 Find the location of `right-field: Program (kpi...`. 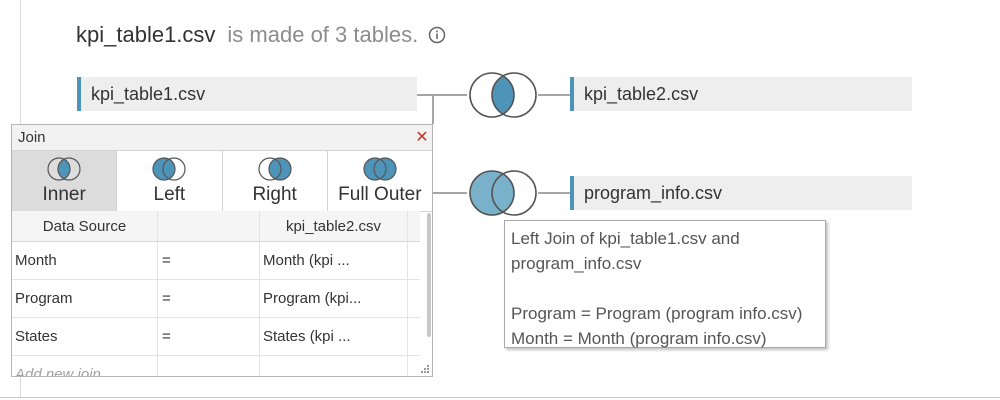

right-field: Program (kpi... is located at coordinates (334, 298).